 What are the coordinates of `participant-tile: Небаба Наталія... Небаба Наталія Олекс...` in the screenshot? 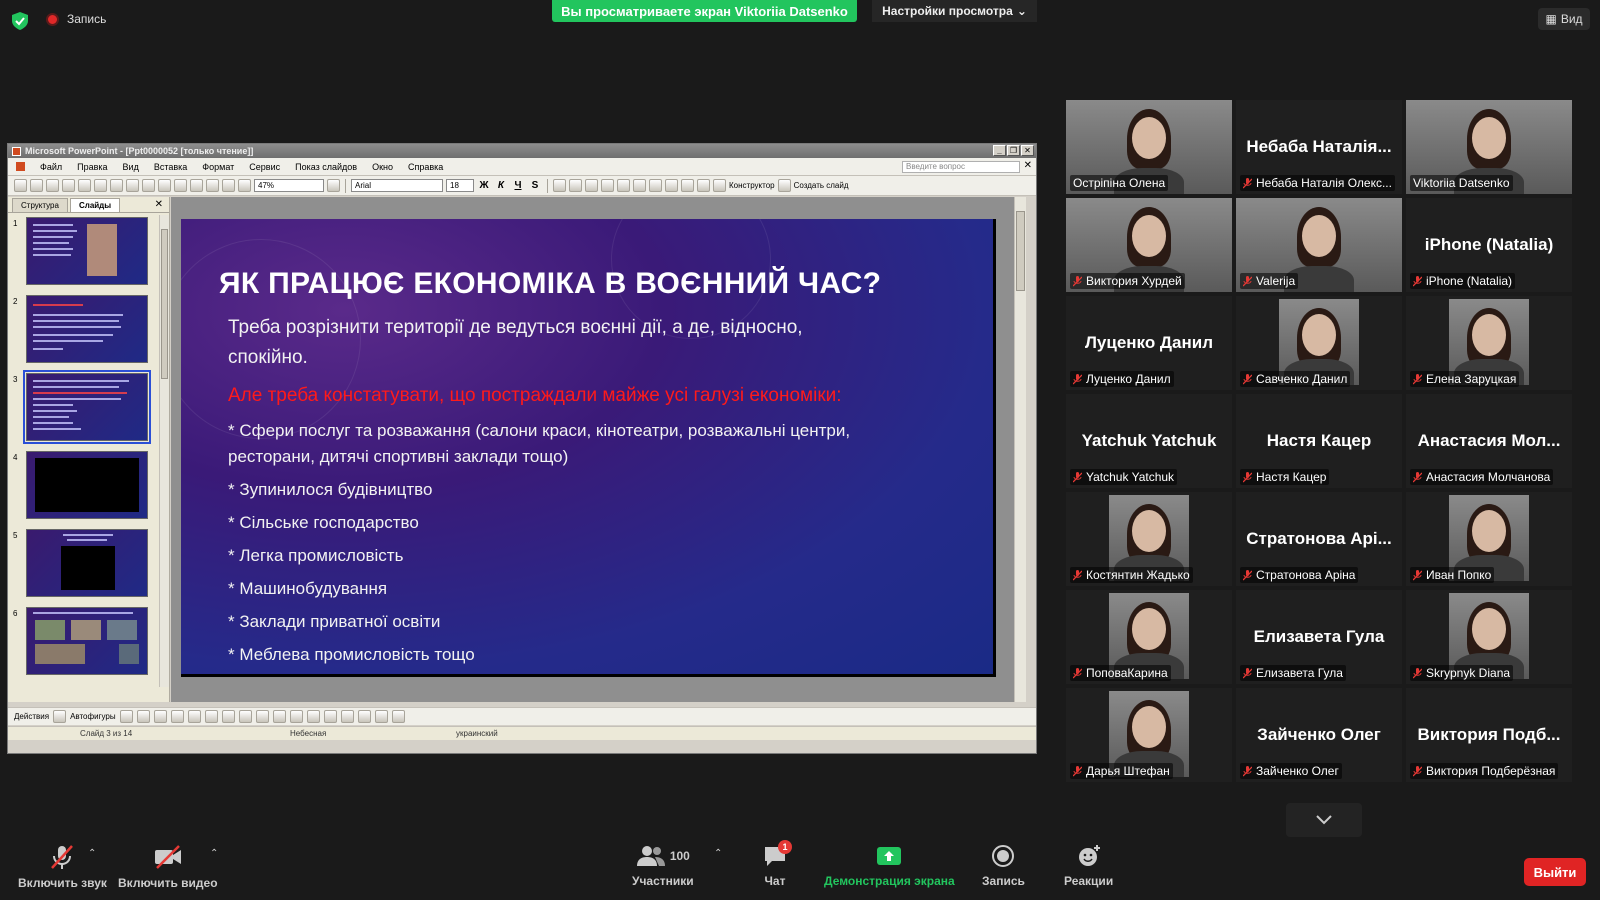 It's located at (1319, 147).